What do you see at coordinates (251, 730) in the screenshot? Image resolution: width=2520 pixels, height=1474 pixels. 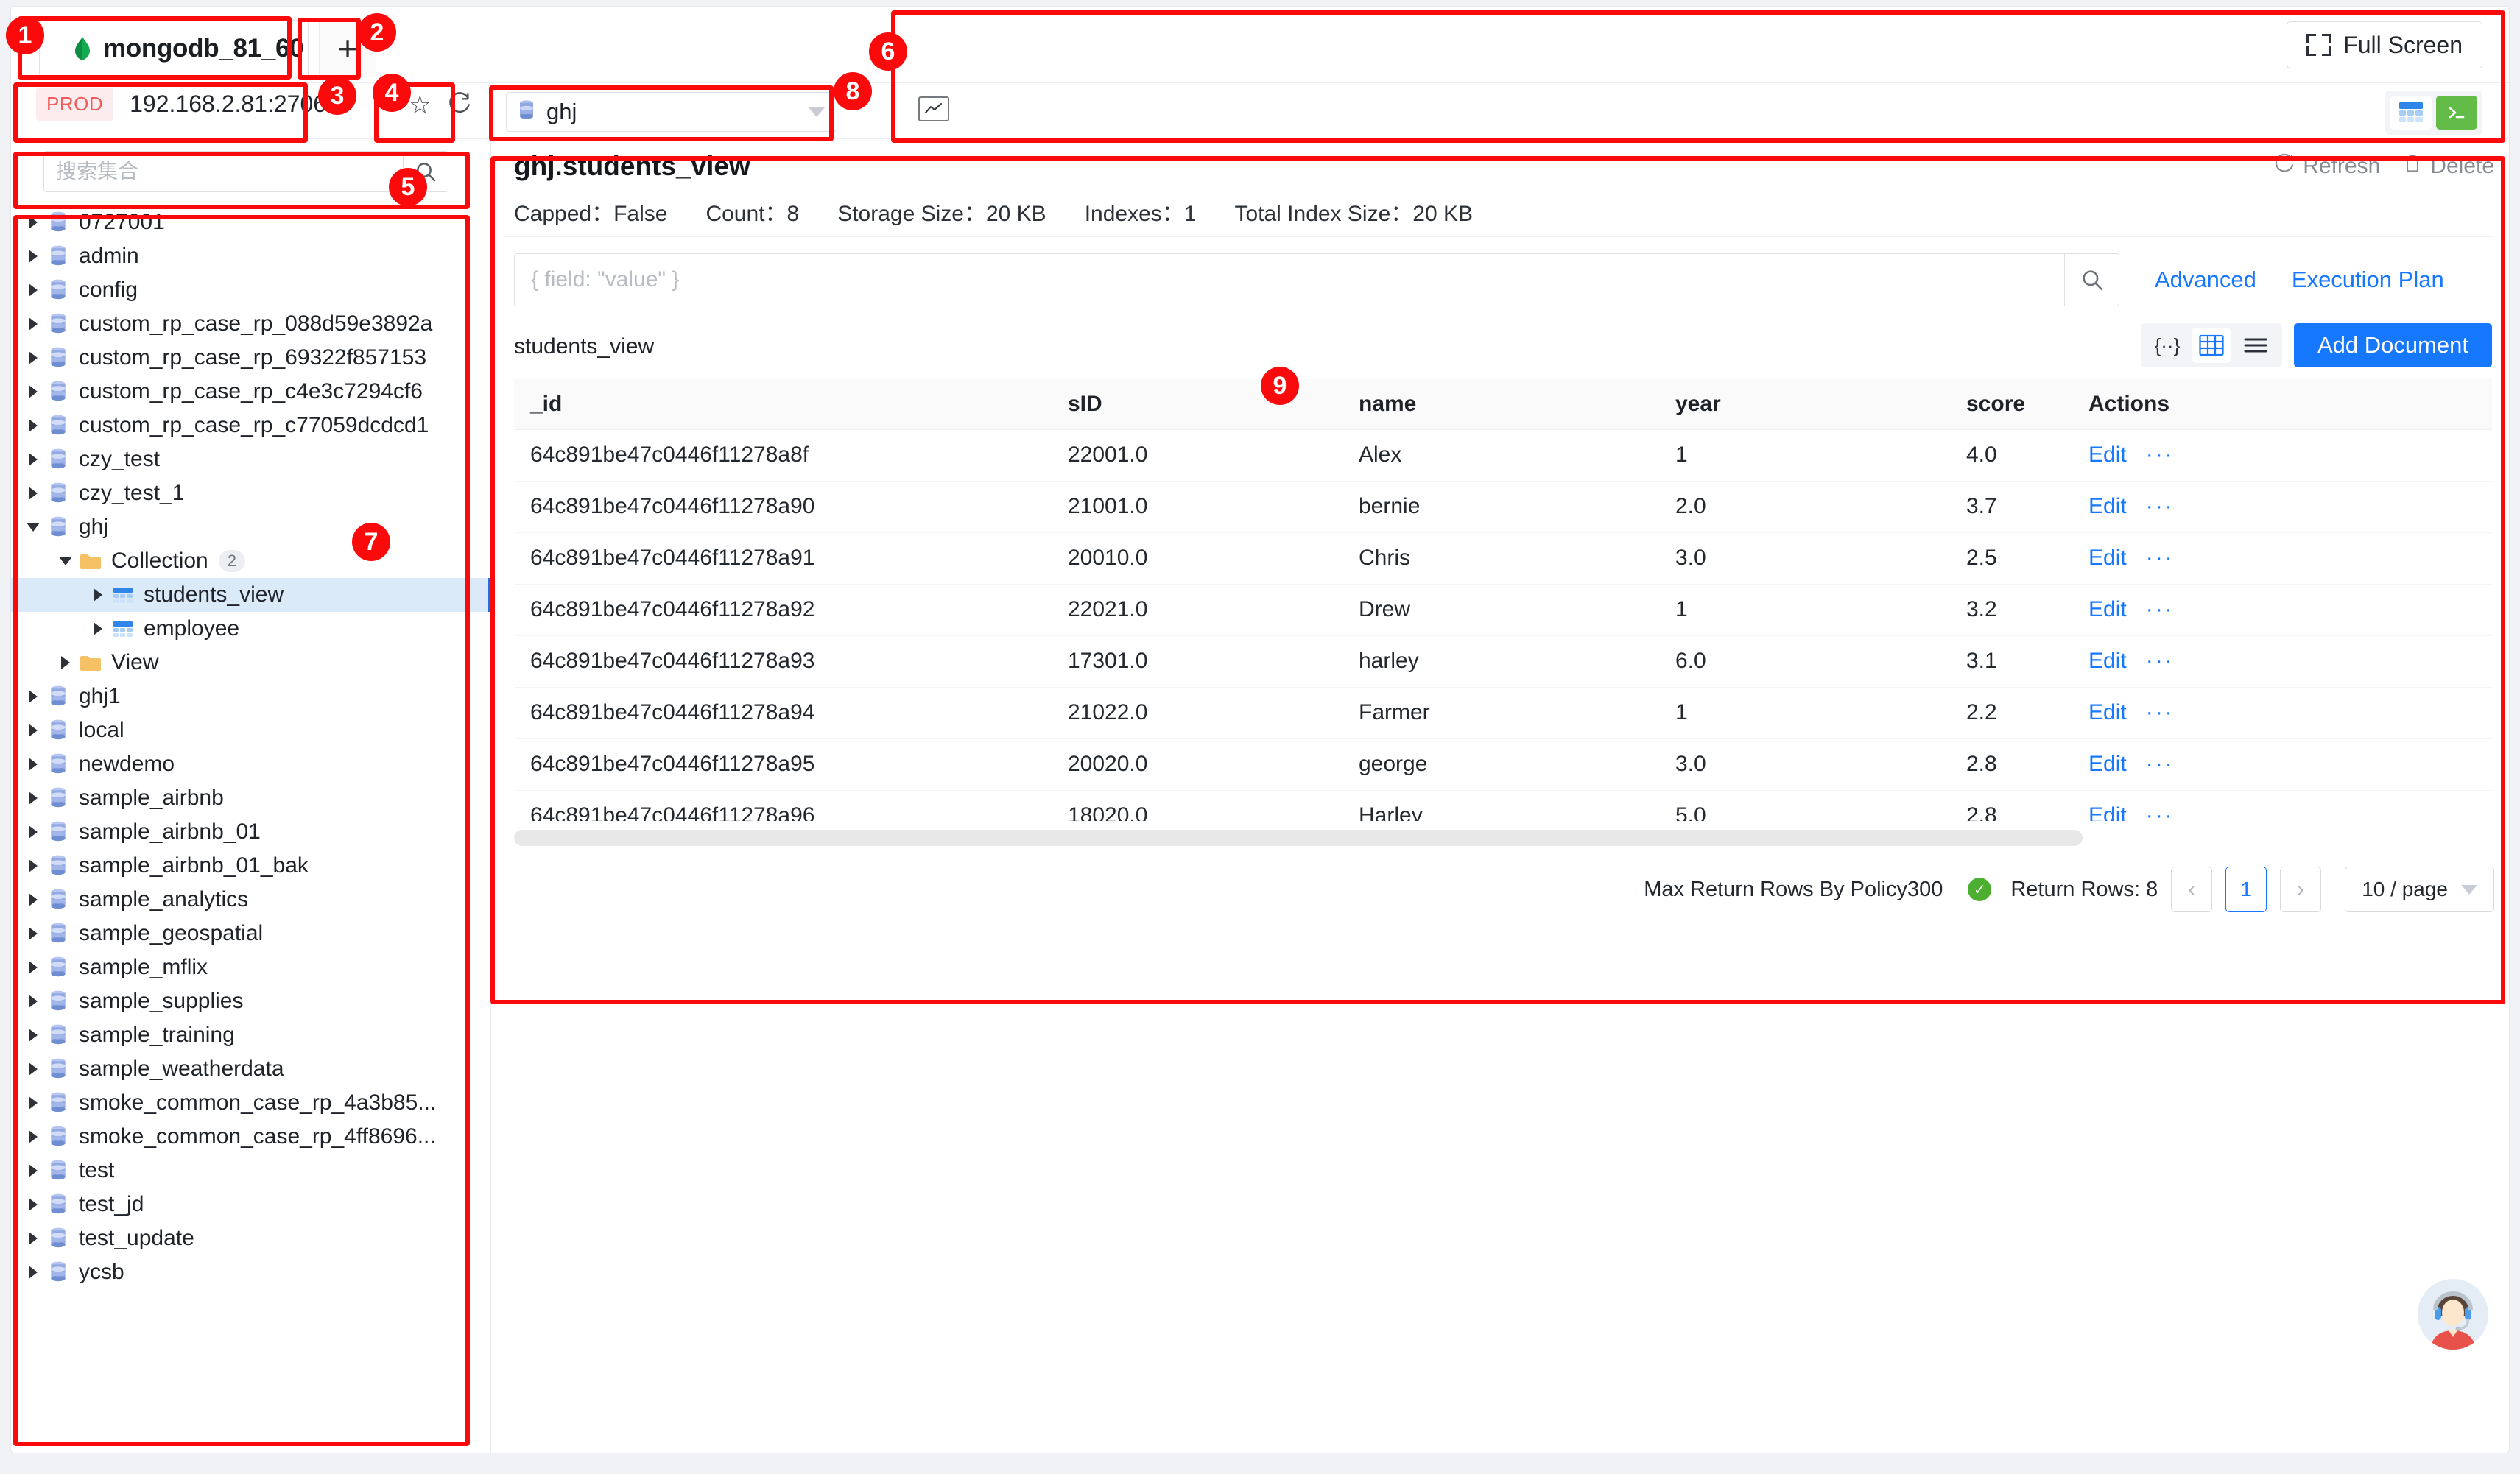 I see `tree-item-local: local` at bounding box center [251, 730].